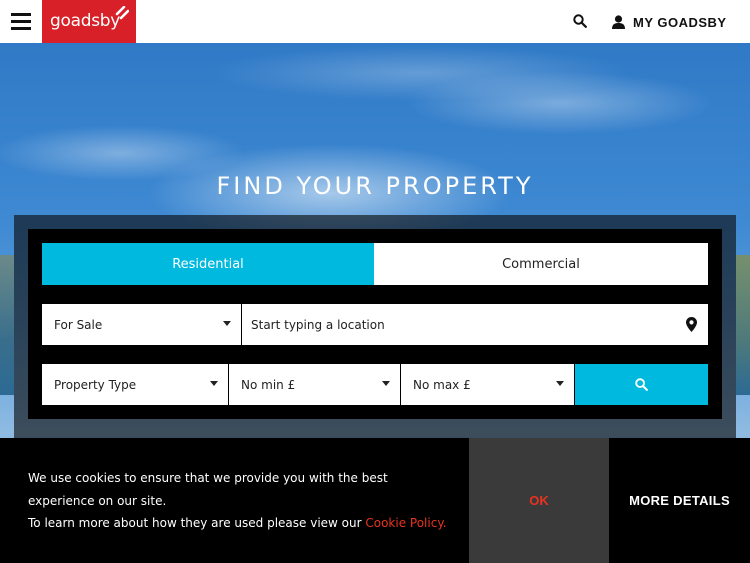 This screenshot has height=563, width=750. I want to click on search-submit-button, so click(641, 384).